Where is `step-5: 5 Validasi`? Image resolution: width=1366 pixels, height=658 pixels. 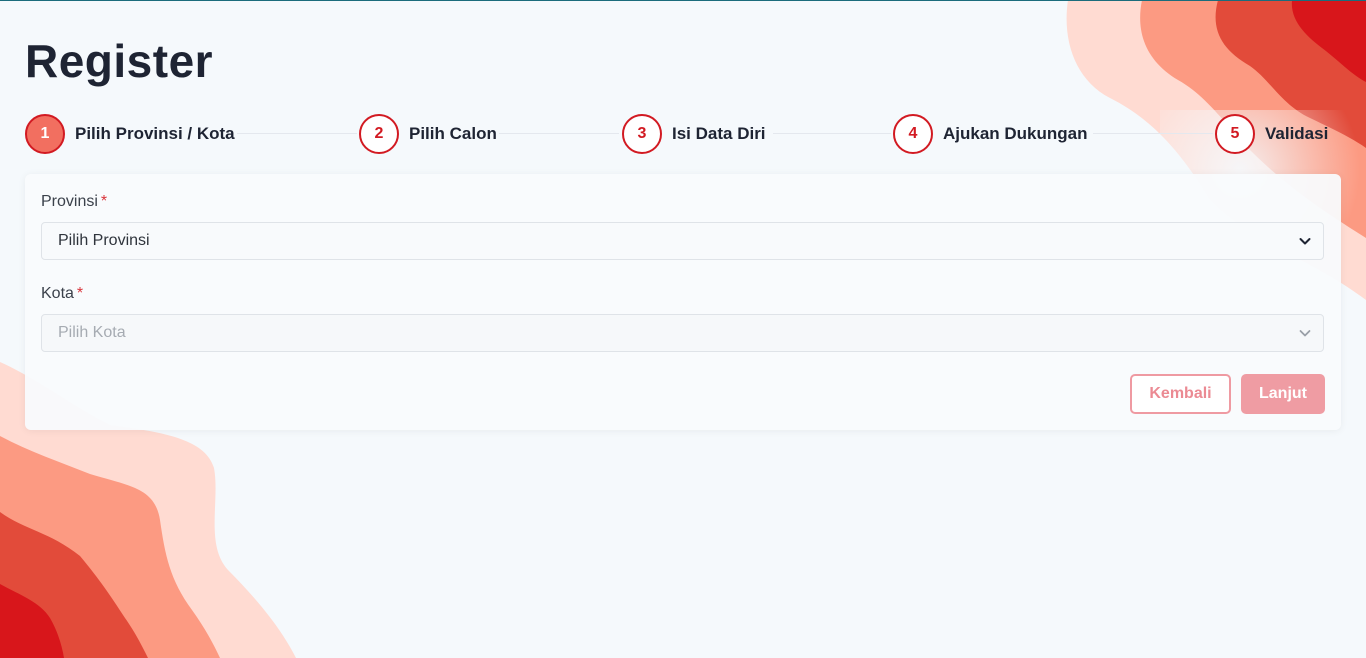
step-5: 5 Validasi is located at coordinates (1271, 134).